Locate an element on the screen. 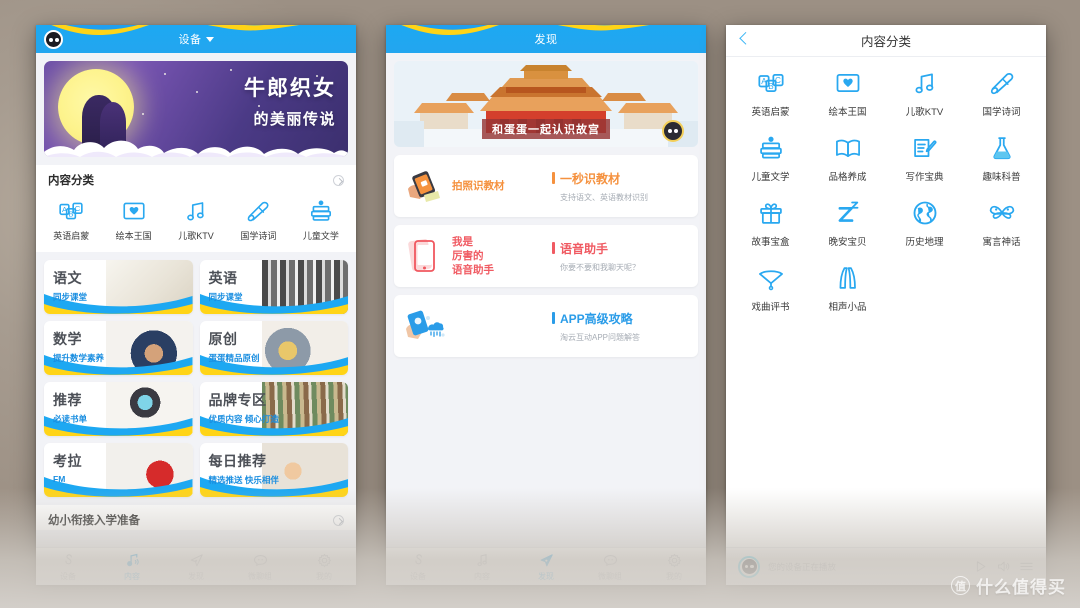 Image resolution: width=1080 pixels, height=608 pixels. category-label: 绘本王国 is located at coordinates (133, 236).